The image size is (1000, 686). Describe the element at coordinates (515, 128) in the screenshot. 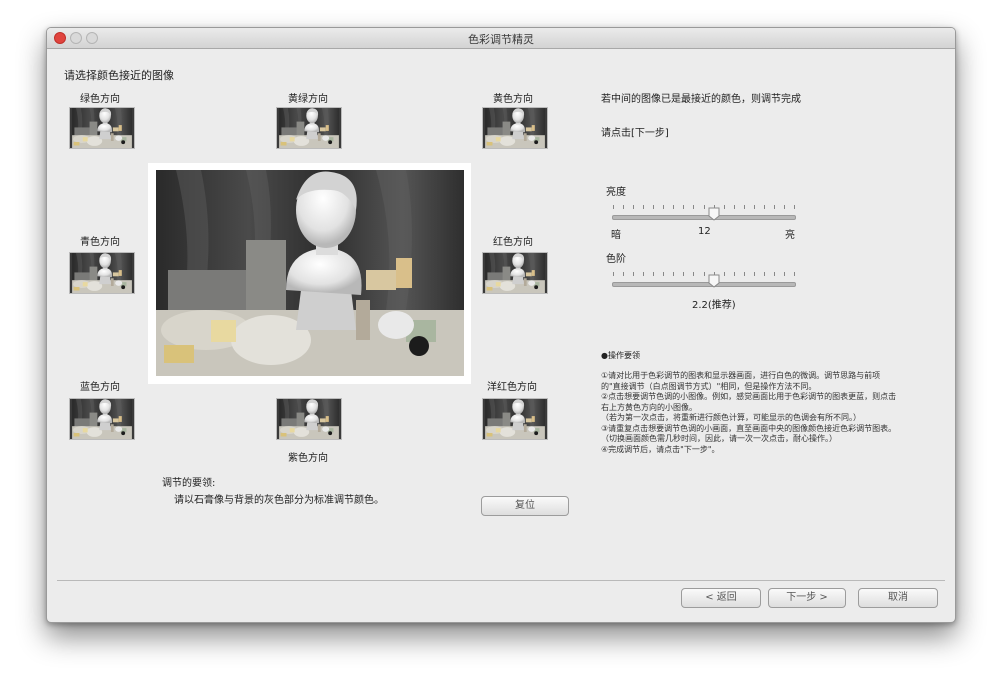

I see `thumb-yellow` at that location.